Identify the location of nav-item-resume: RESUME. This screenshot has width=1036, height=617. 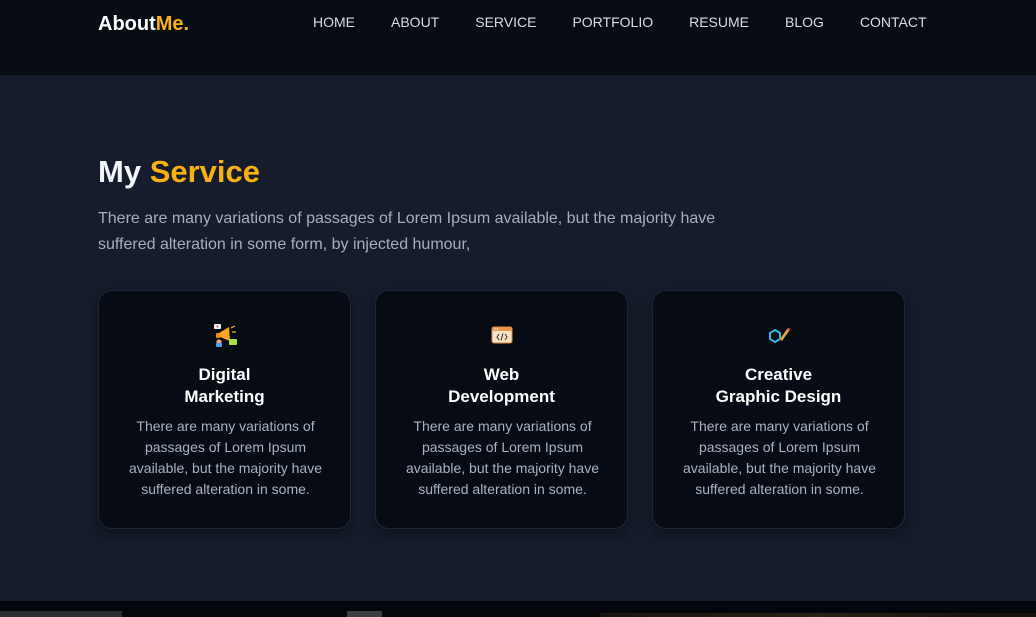
(719, 22).